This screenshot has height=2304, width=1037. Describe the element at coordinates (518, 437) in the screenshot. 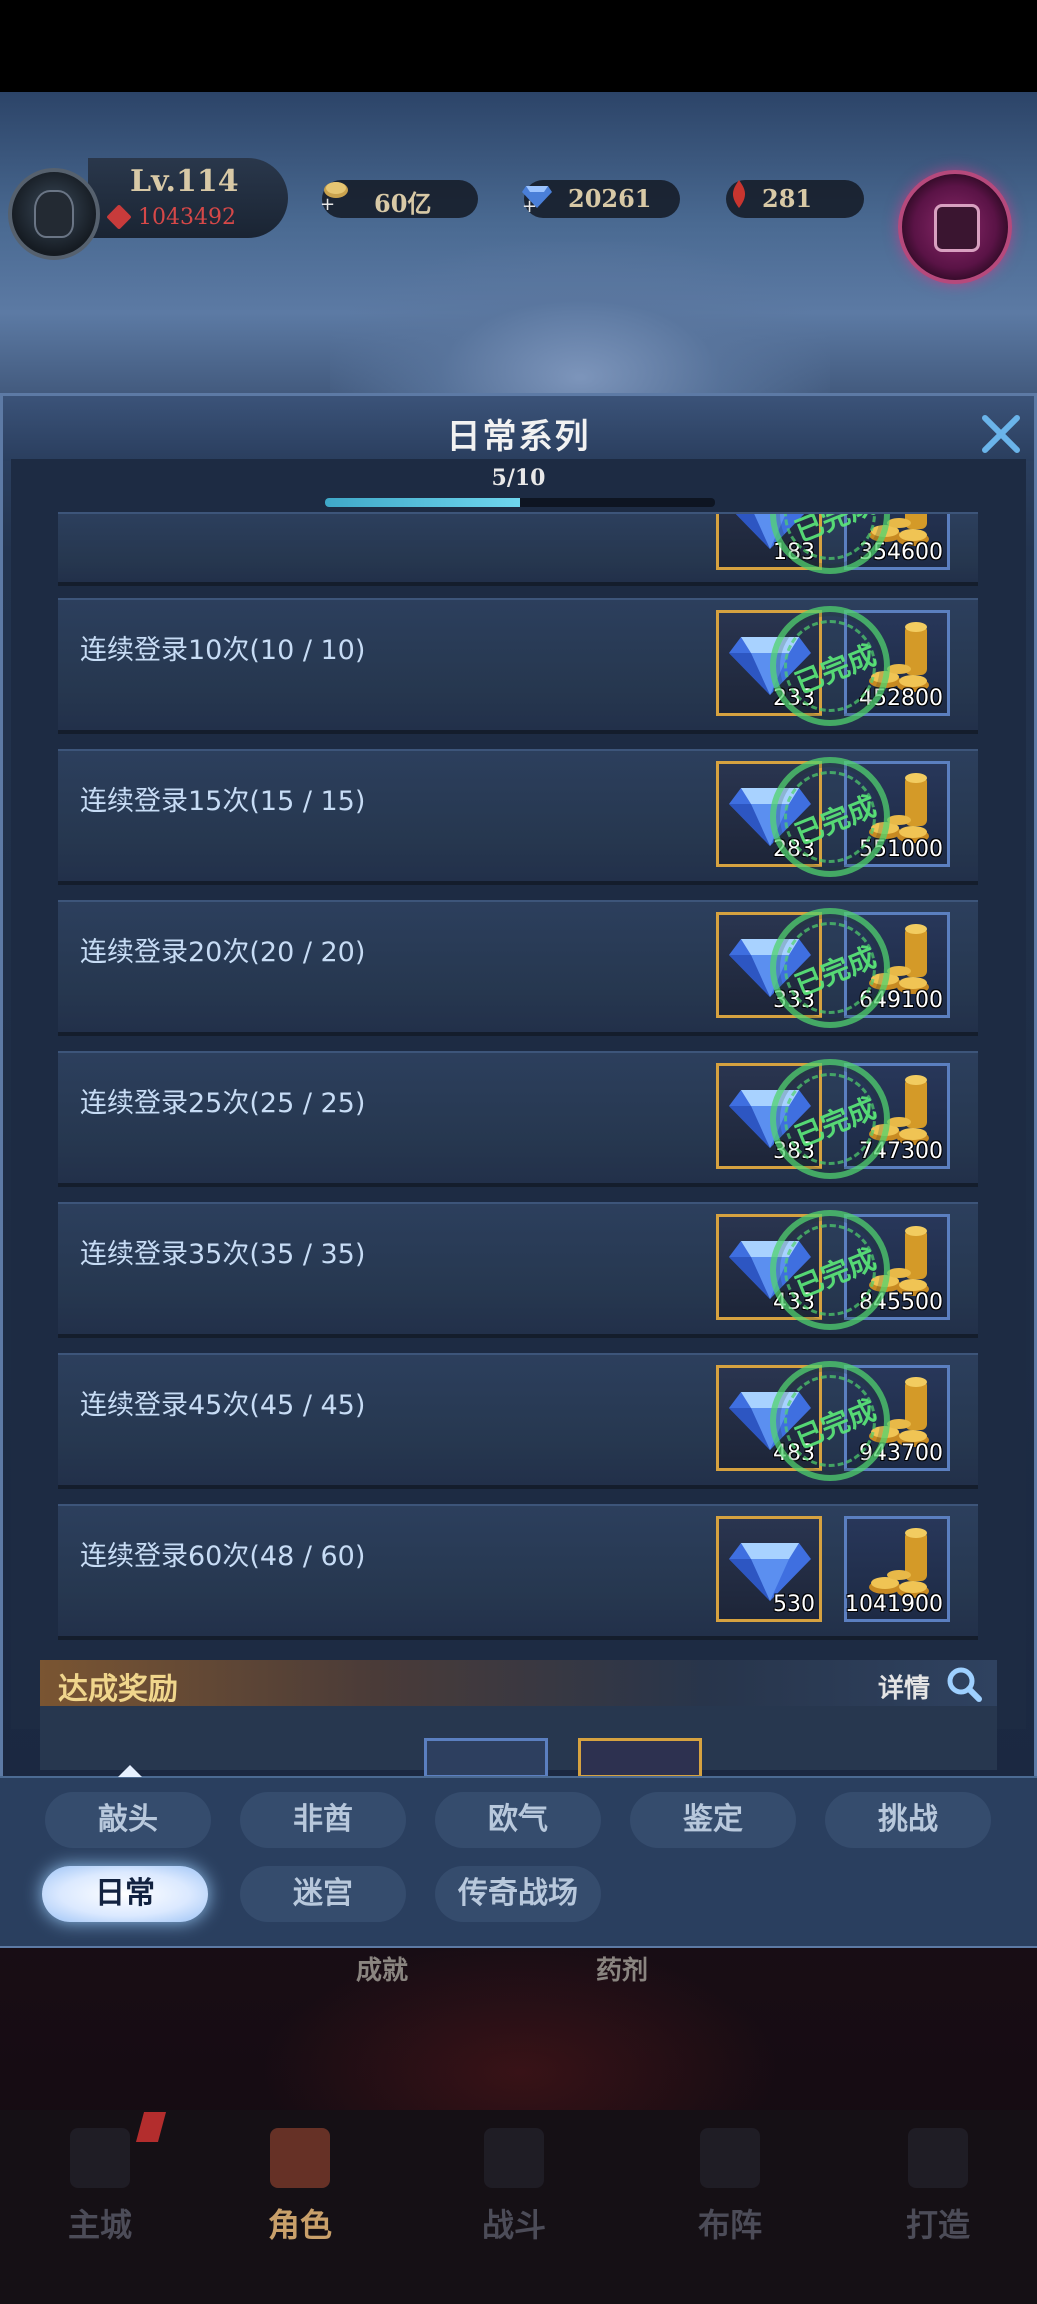

I see `dialog-title: 日常系列` at that location.